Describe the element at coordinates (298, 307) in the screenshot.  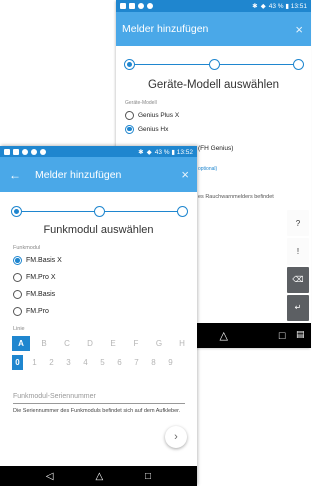
I see `enter-key: ↵` at that location.